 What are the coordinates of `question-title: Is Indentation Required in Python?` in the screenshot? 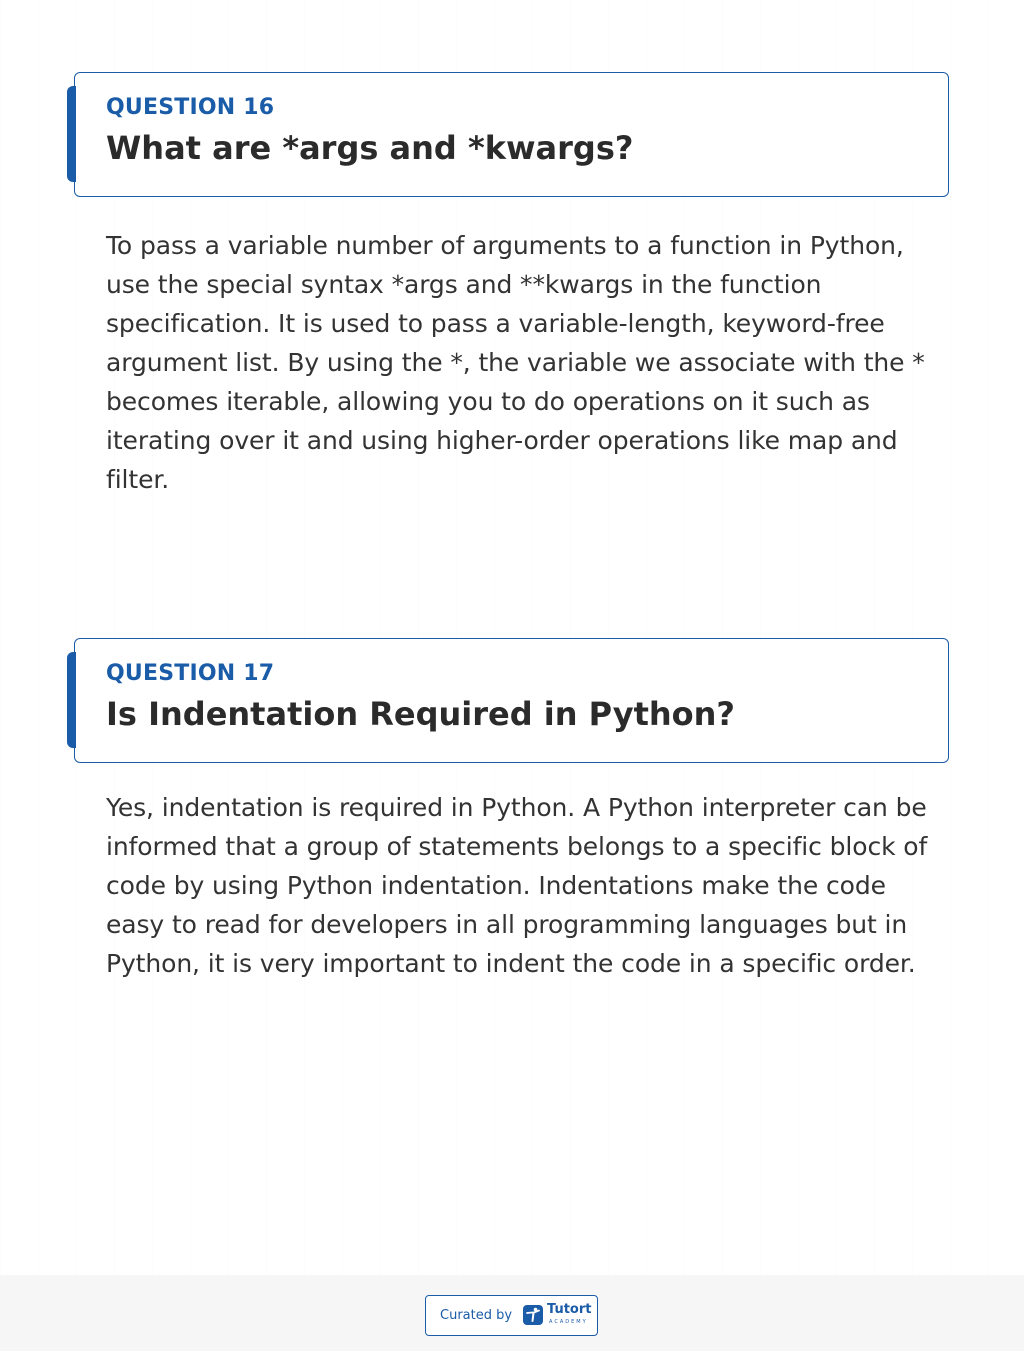 It's located at (420, 714).